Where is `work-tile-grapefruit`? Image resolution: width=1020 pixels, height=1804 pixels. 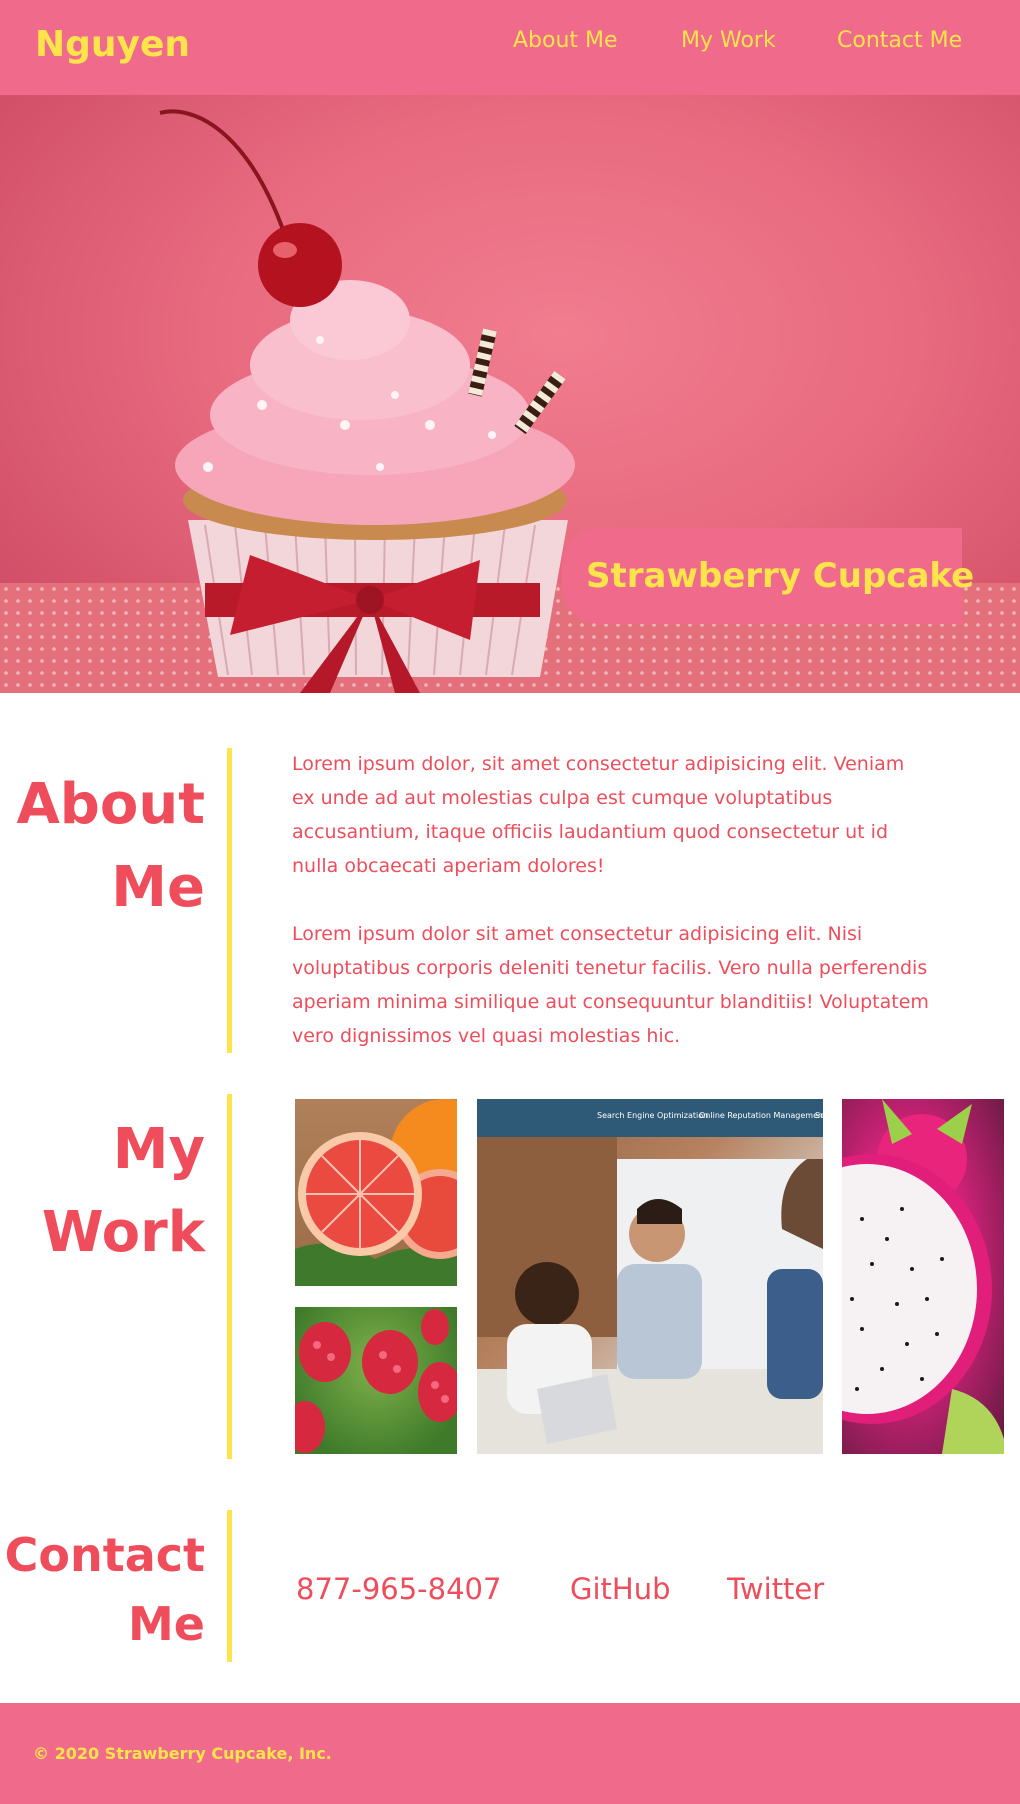 work-tile-grapefruit is located at coordinates (376, 1192).